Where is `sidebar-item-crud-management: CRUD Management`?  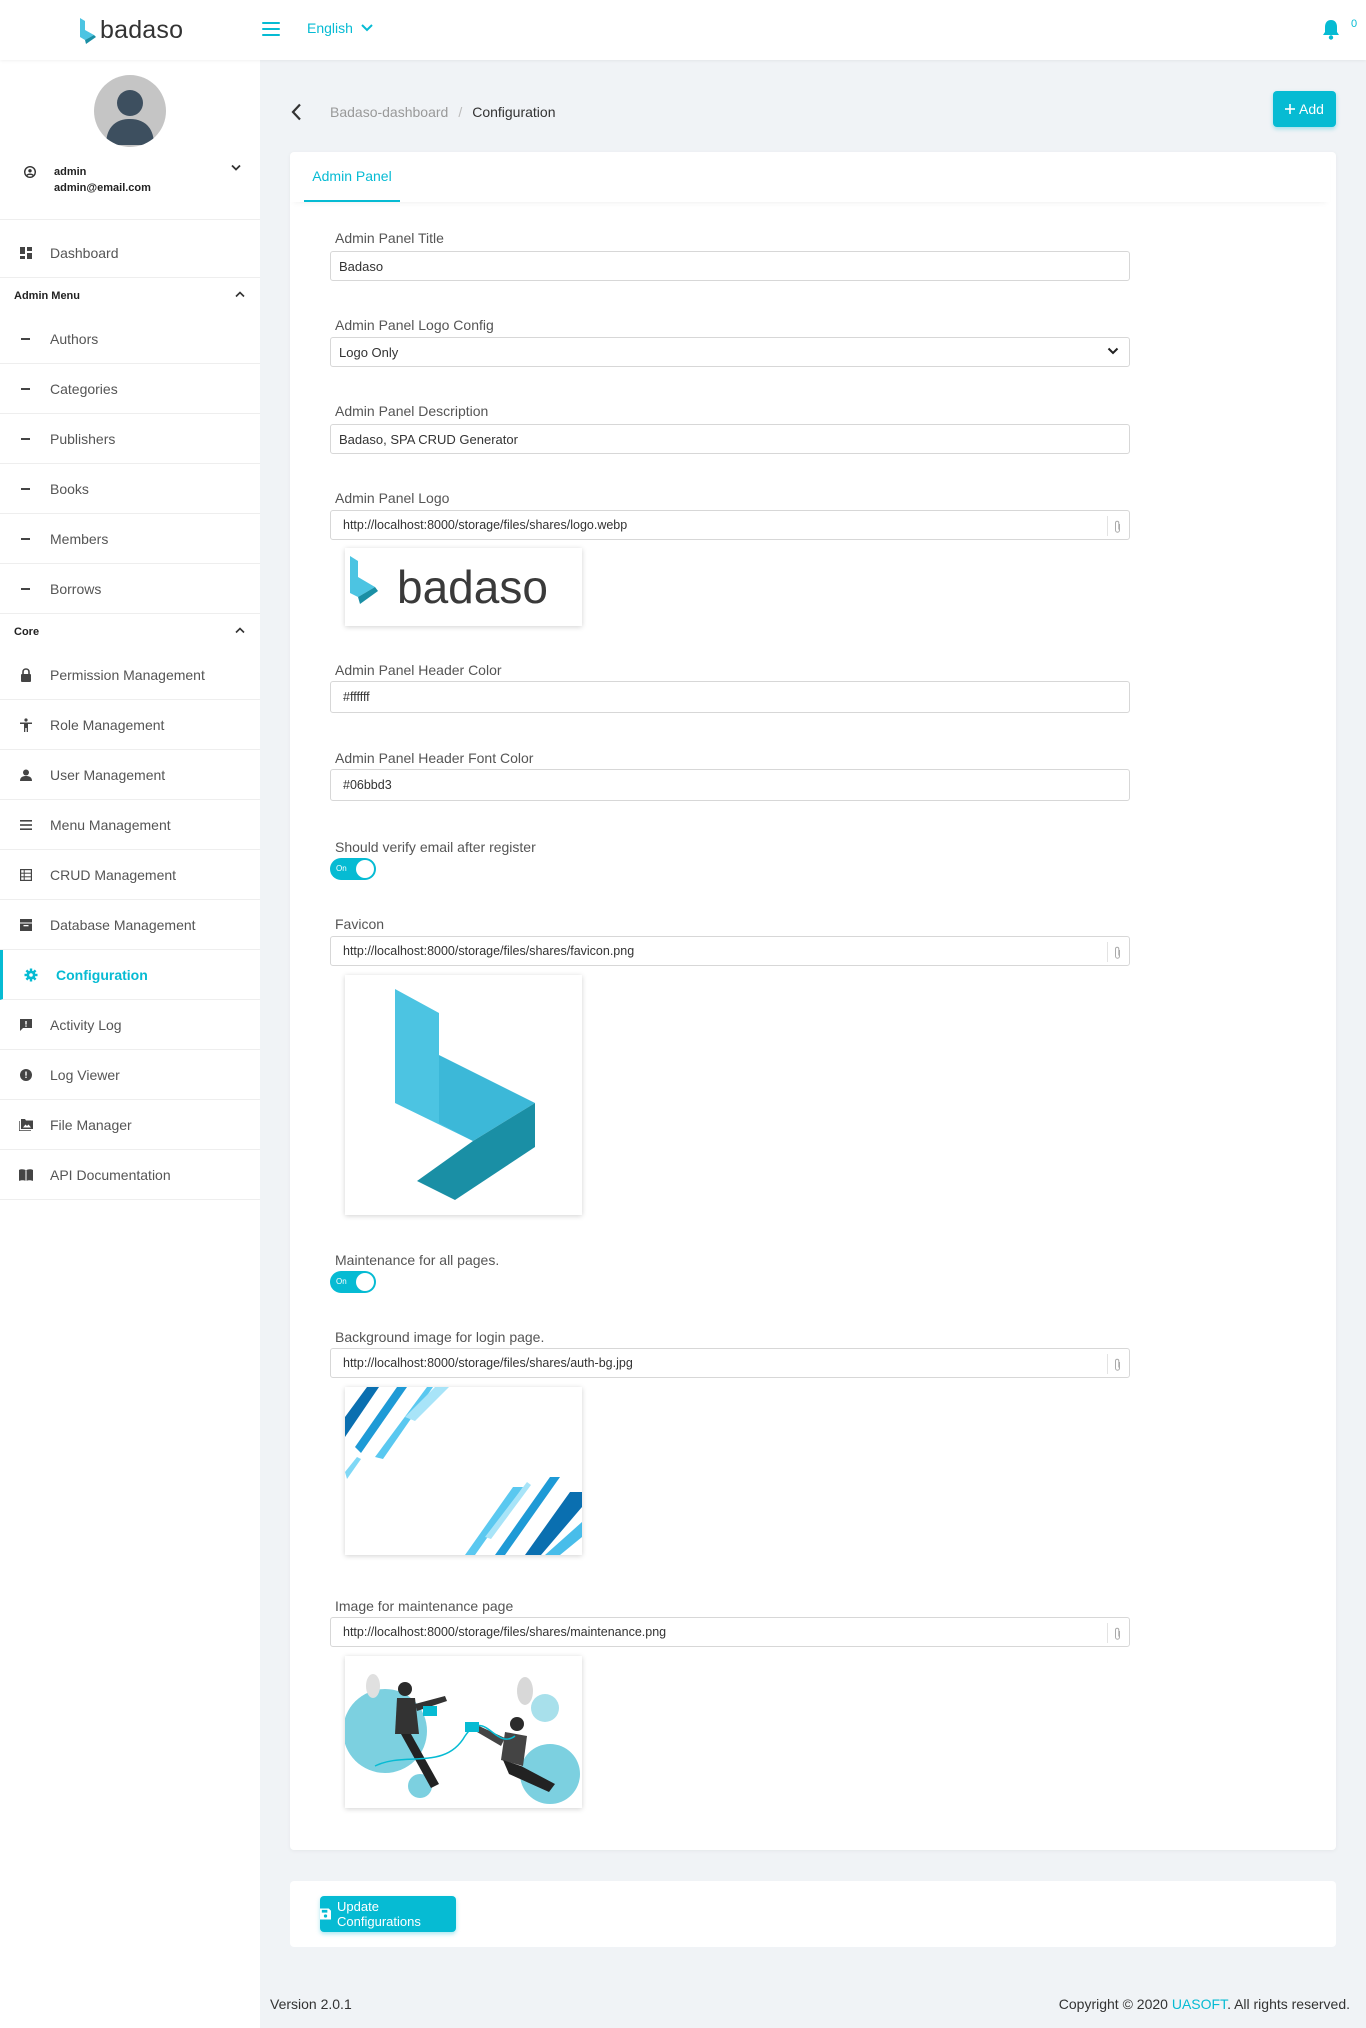
sidebar-item-crud-management: CRUD Management is located at coordinates (130, 875).